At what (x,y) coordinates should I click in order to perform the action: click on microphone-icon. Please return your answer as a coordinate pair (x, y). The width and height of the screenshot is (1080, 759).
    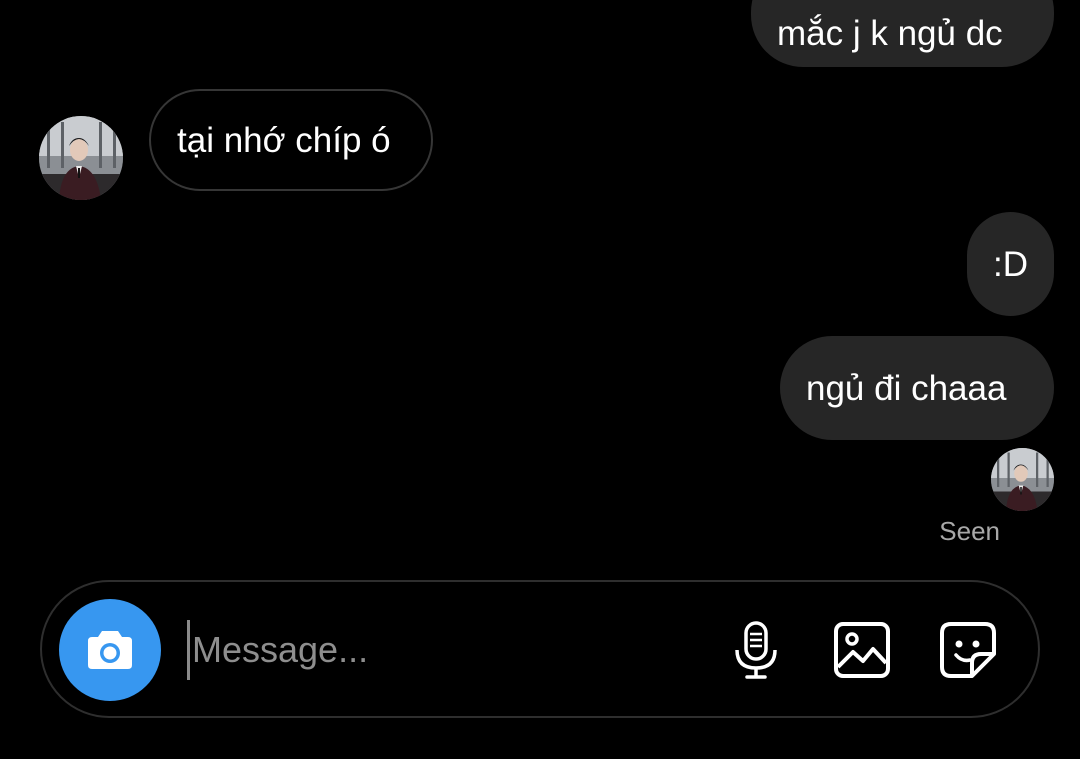
    Looking at the image, I should click on (756, 650).